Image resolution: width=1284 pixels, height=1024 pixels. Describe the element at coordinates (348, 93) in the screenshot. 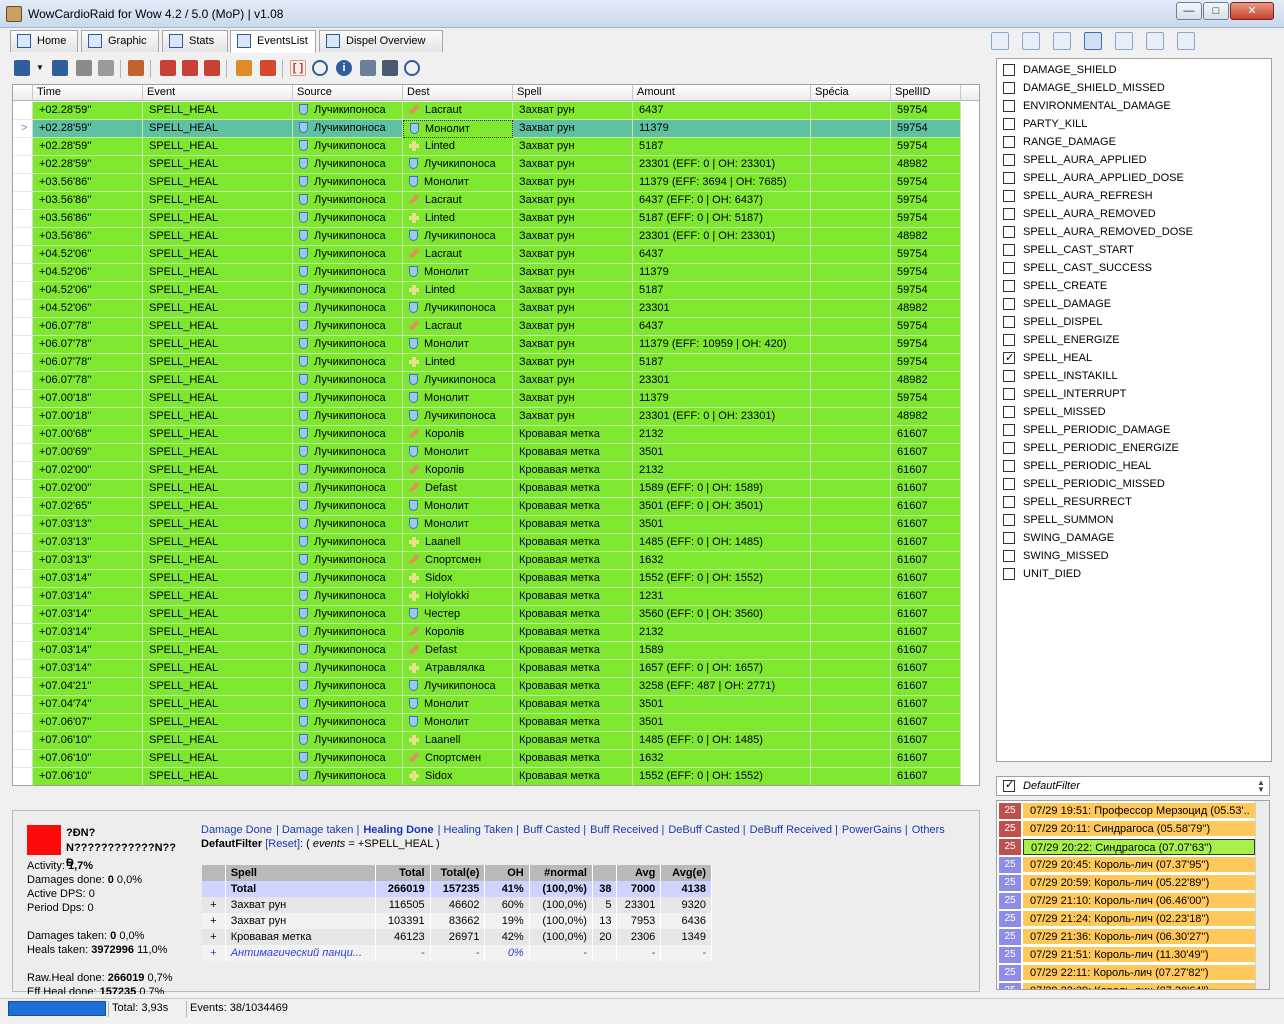

I see `header-source: Source` at that location.